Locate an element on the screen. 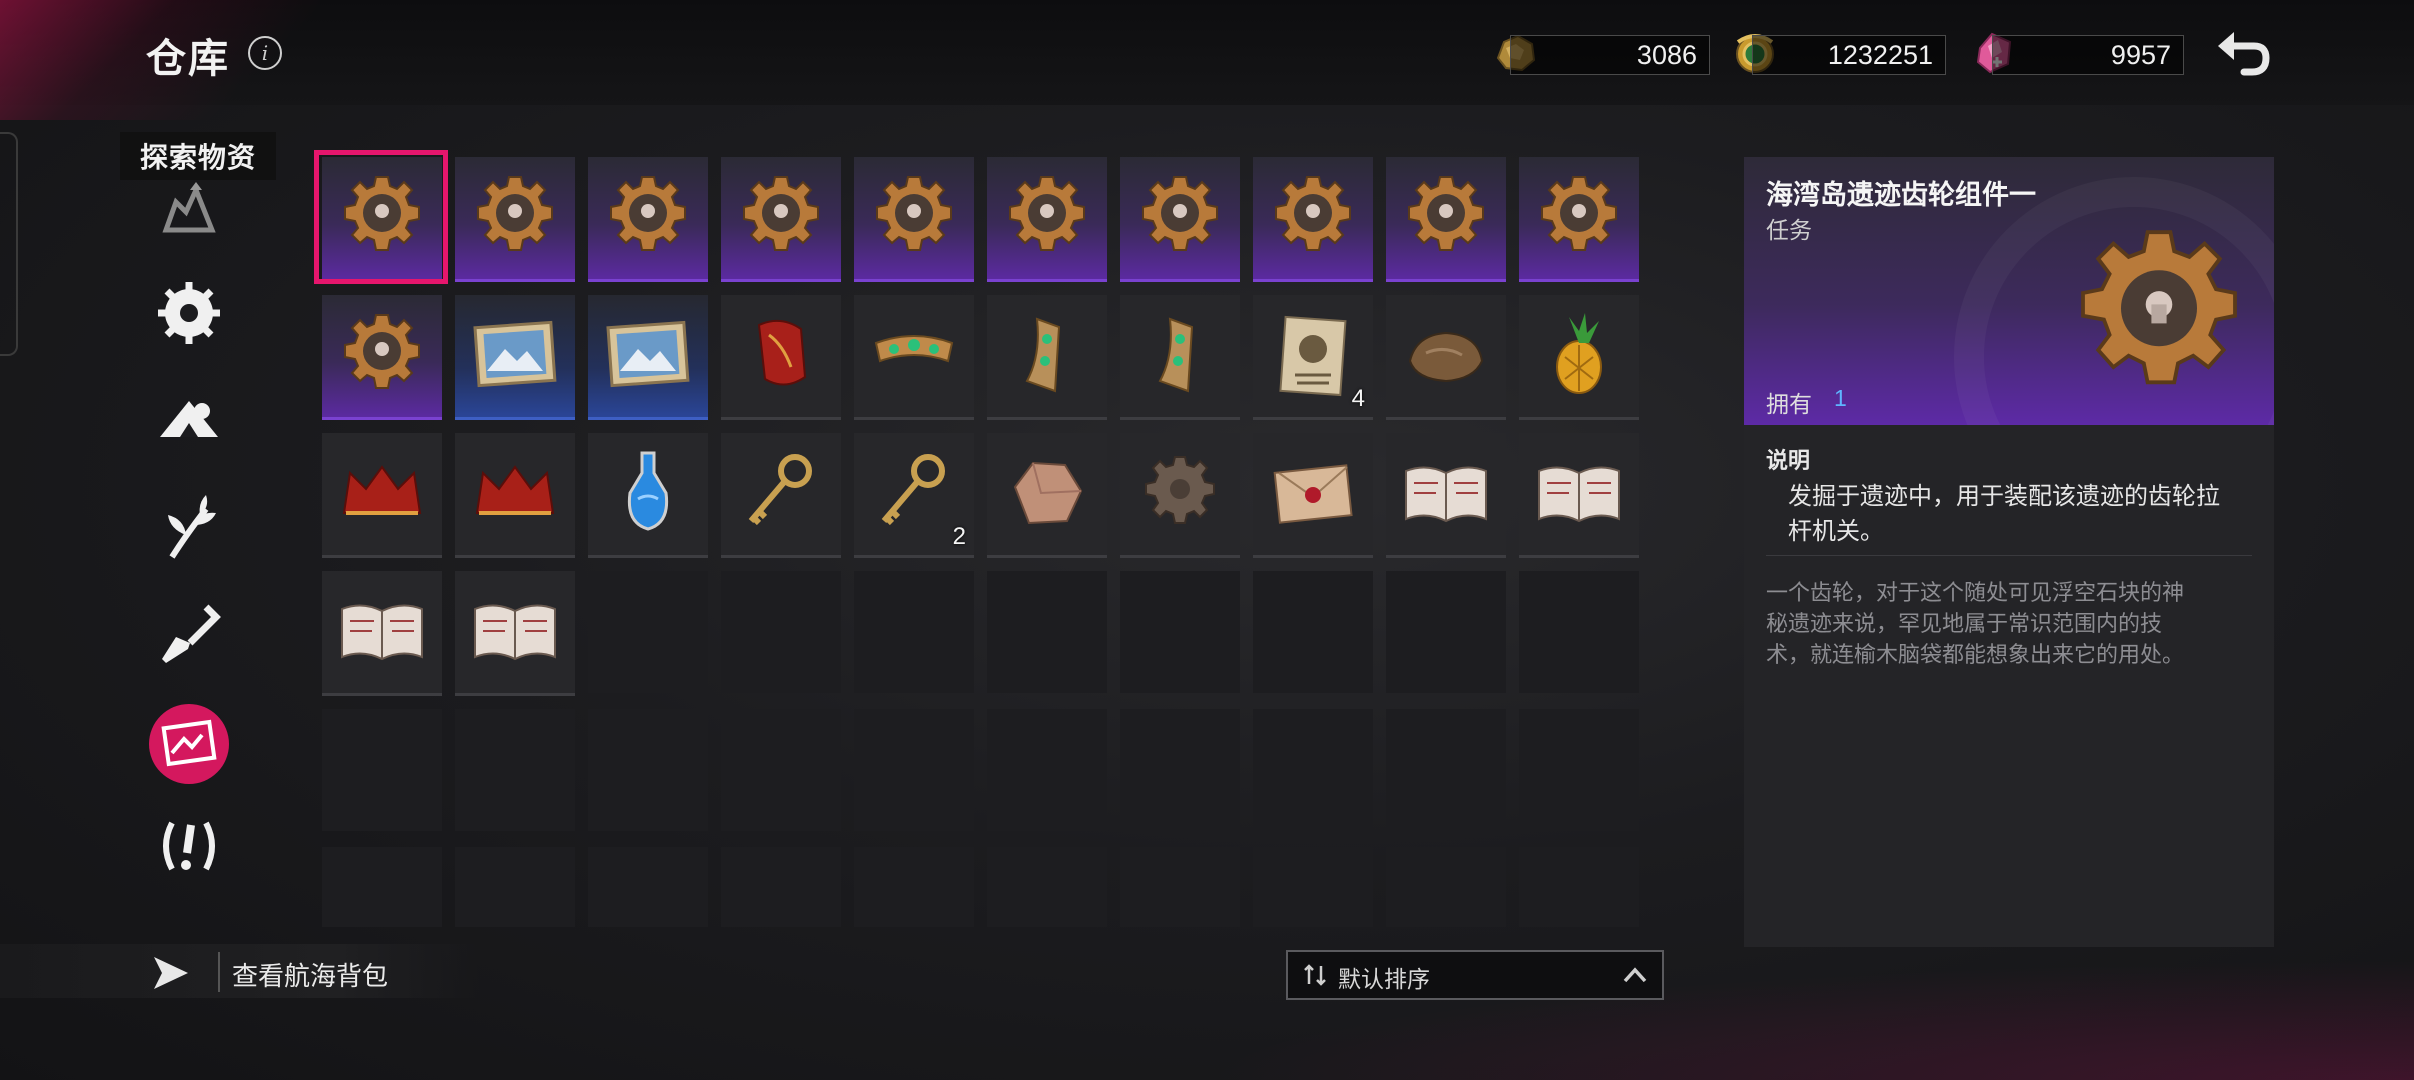 Image resolution: width=2414 pixels, height=1080 pixels. stone-gear-icon is located at coordinates (1180, 490).